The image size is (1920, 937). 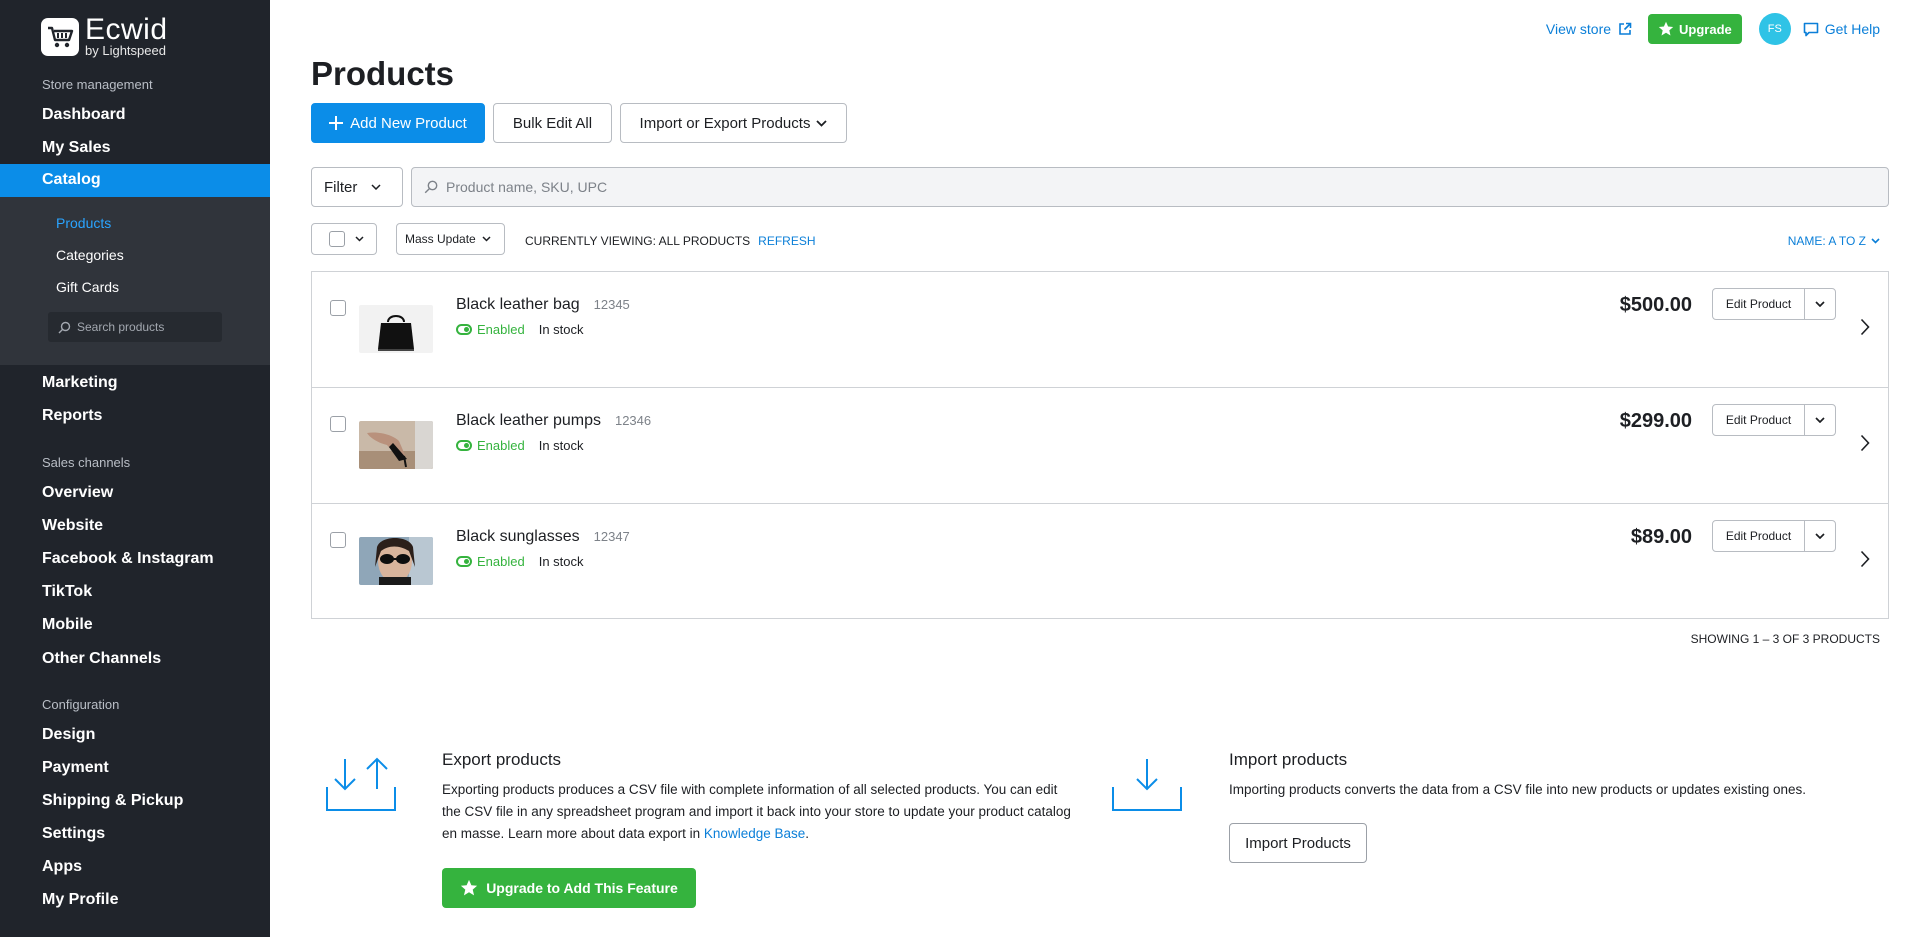 What do you see at coordinates (135, 180) in the screenshot?
I see `nav-catalog: Catalog` at bounding box center [135, 180].